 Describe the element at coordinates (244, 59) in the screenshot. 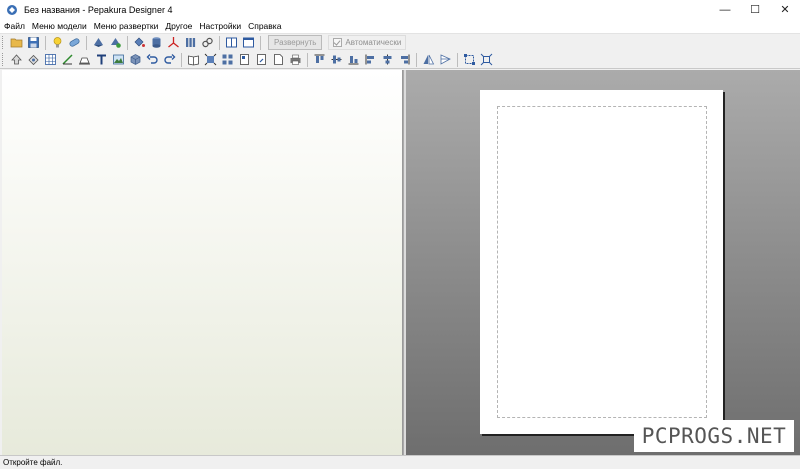

I see `page-icon` at that location.